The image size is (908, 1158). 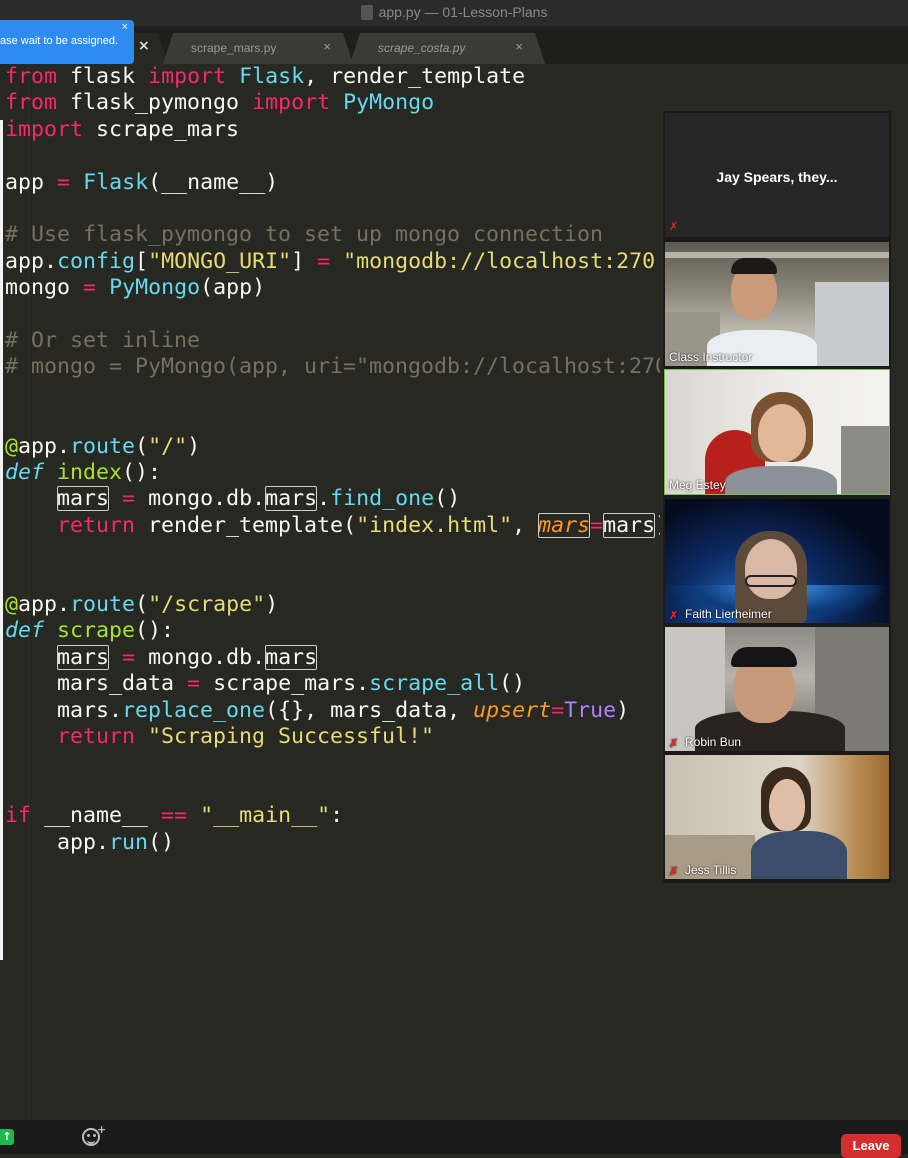 What do you see at coordinates (102, 1129) in the screenshot?
I see `add-reaction-plus-icon: +` at bounding box center [102, 1129].